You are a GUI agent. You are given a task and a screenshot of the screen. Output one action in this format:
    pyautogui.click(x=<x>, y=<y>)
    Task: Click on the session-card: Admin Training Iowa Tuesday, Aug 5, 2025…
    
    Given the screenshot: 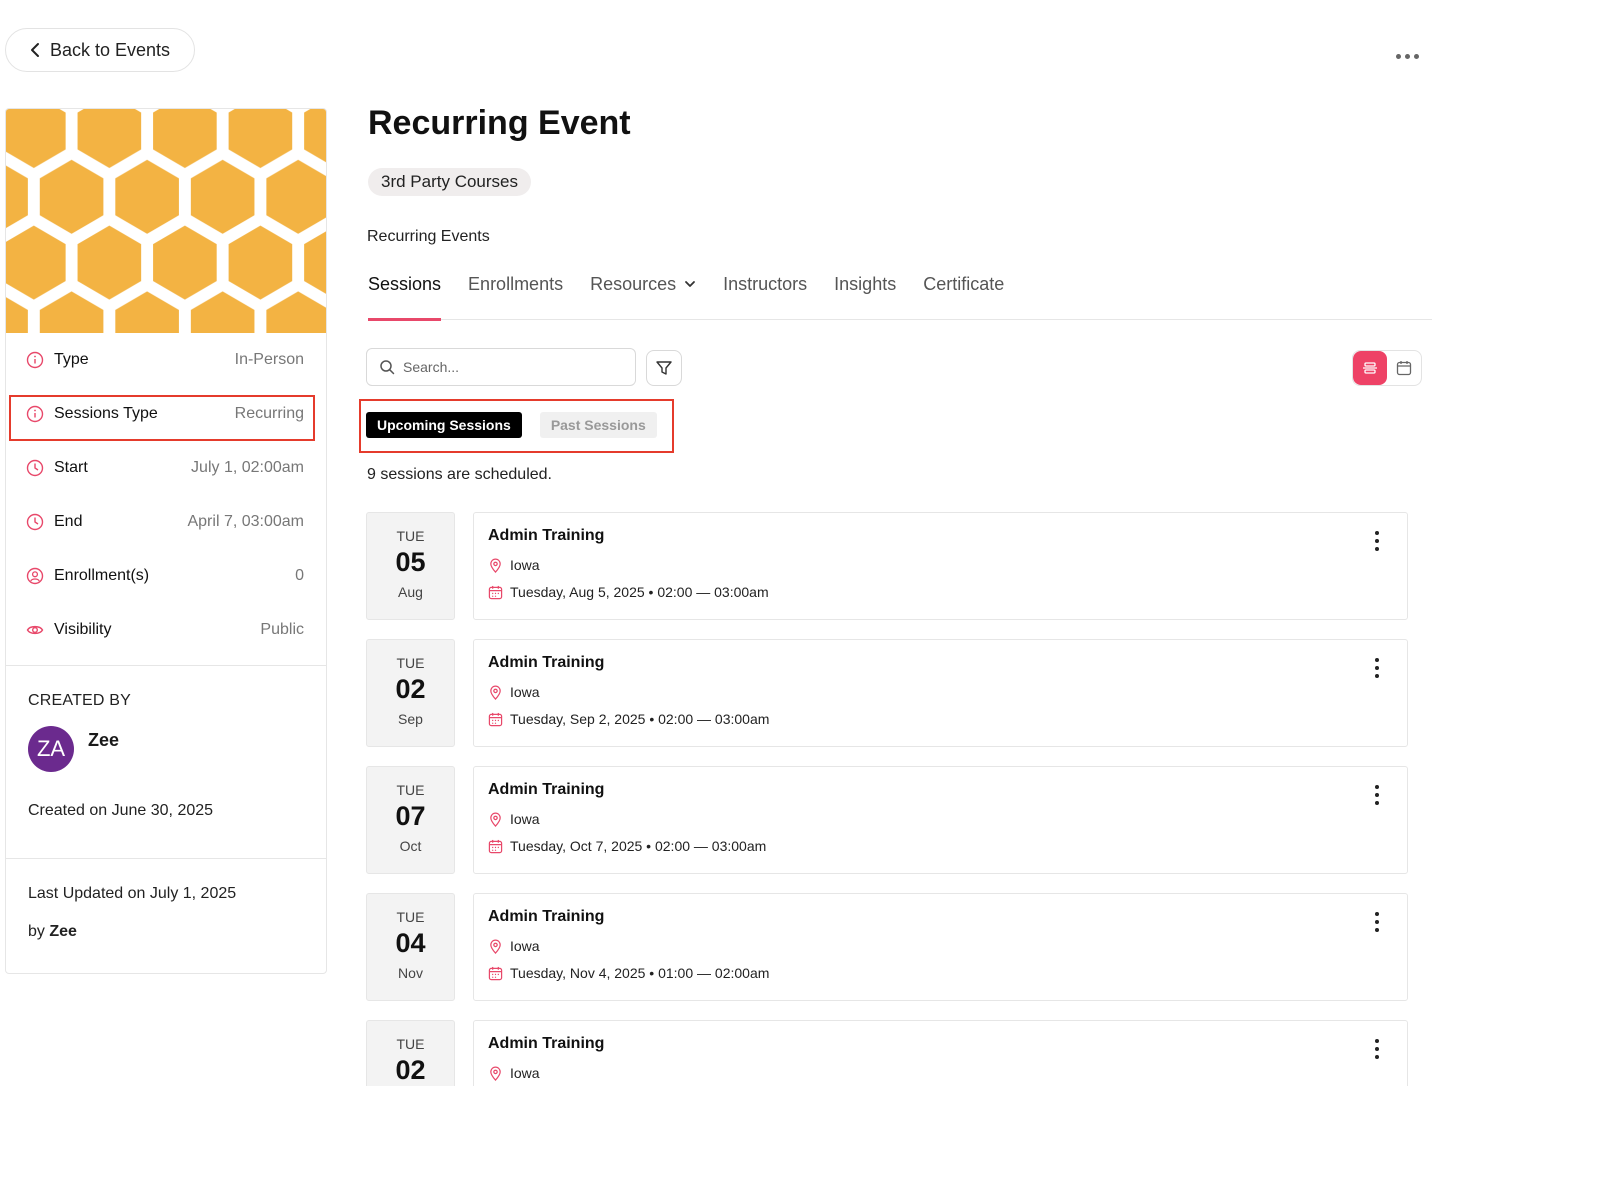 What is the action you would take?
    pyautogui.click(x=940, y=566)
    